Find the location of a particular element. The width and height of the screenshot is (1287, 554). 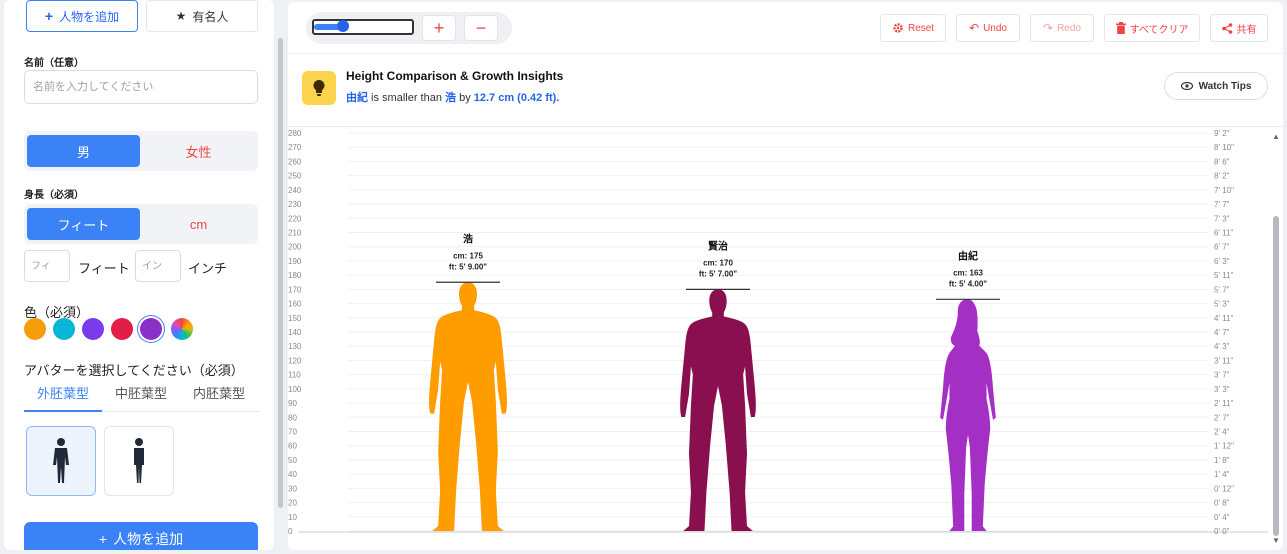

y-tick-ft: 4' 7" is located at coordinates (1222, 332).